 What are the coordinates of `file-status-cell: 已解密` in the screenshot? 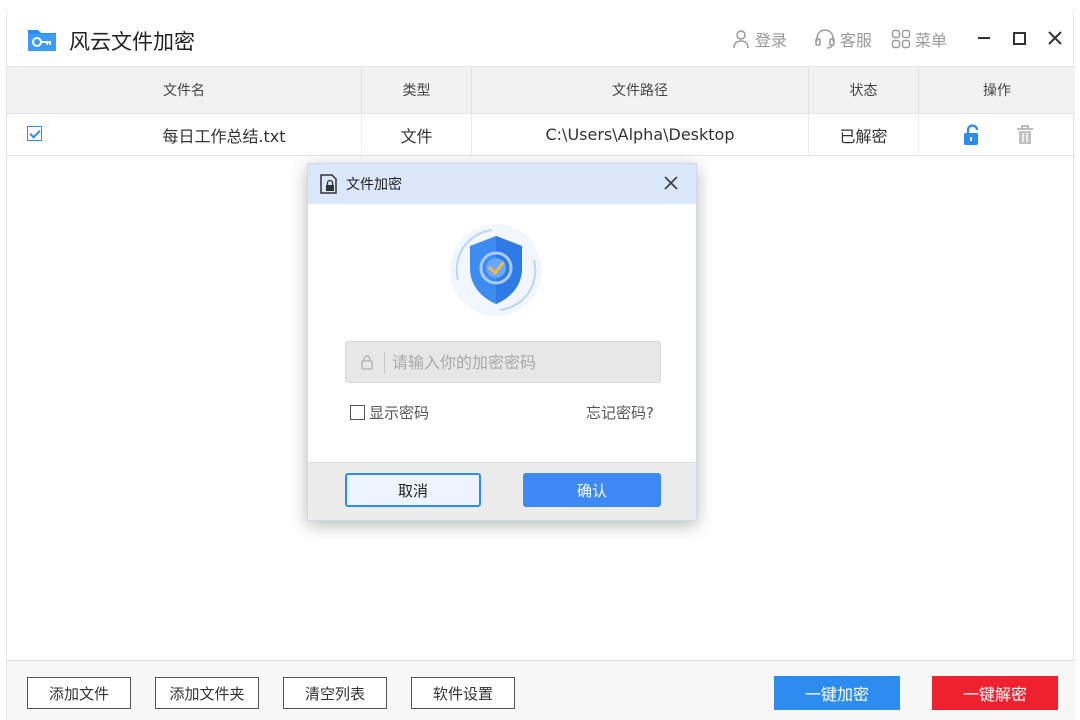 It's located at (864, 134).